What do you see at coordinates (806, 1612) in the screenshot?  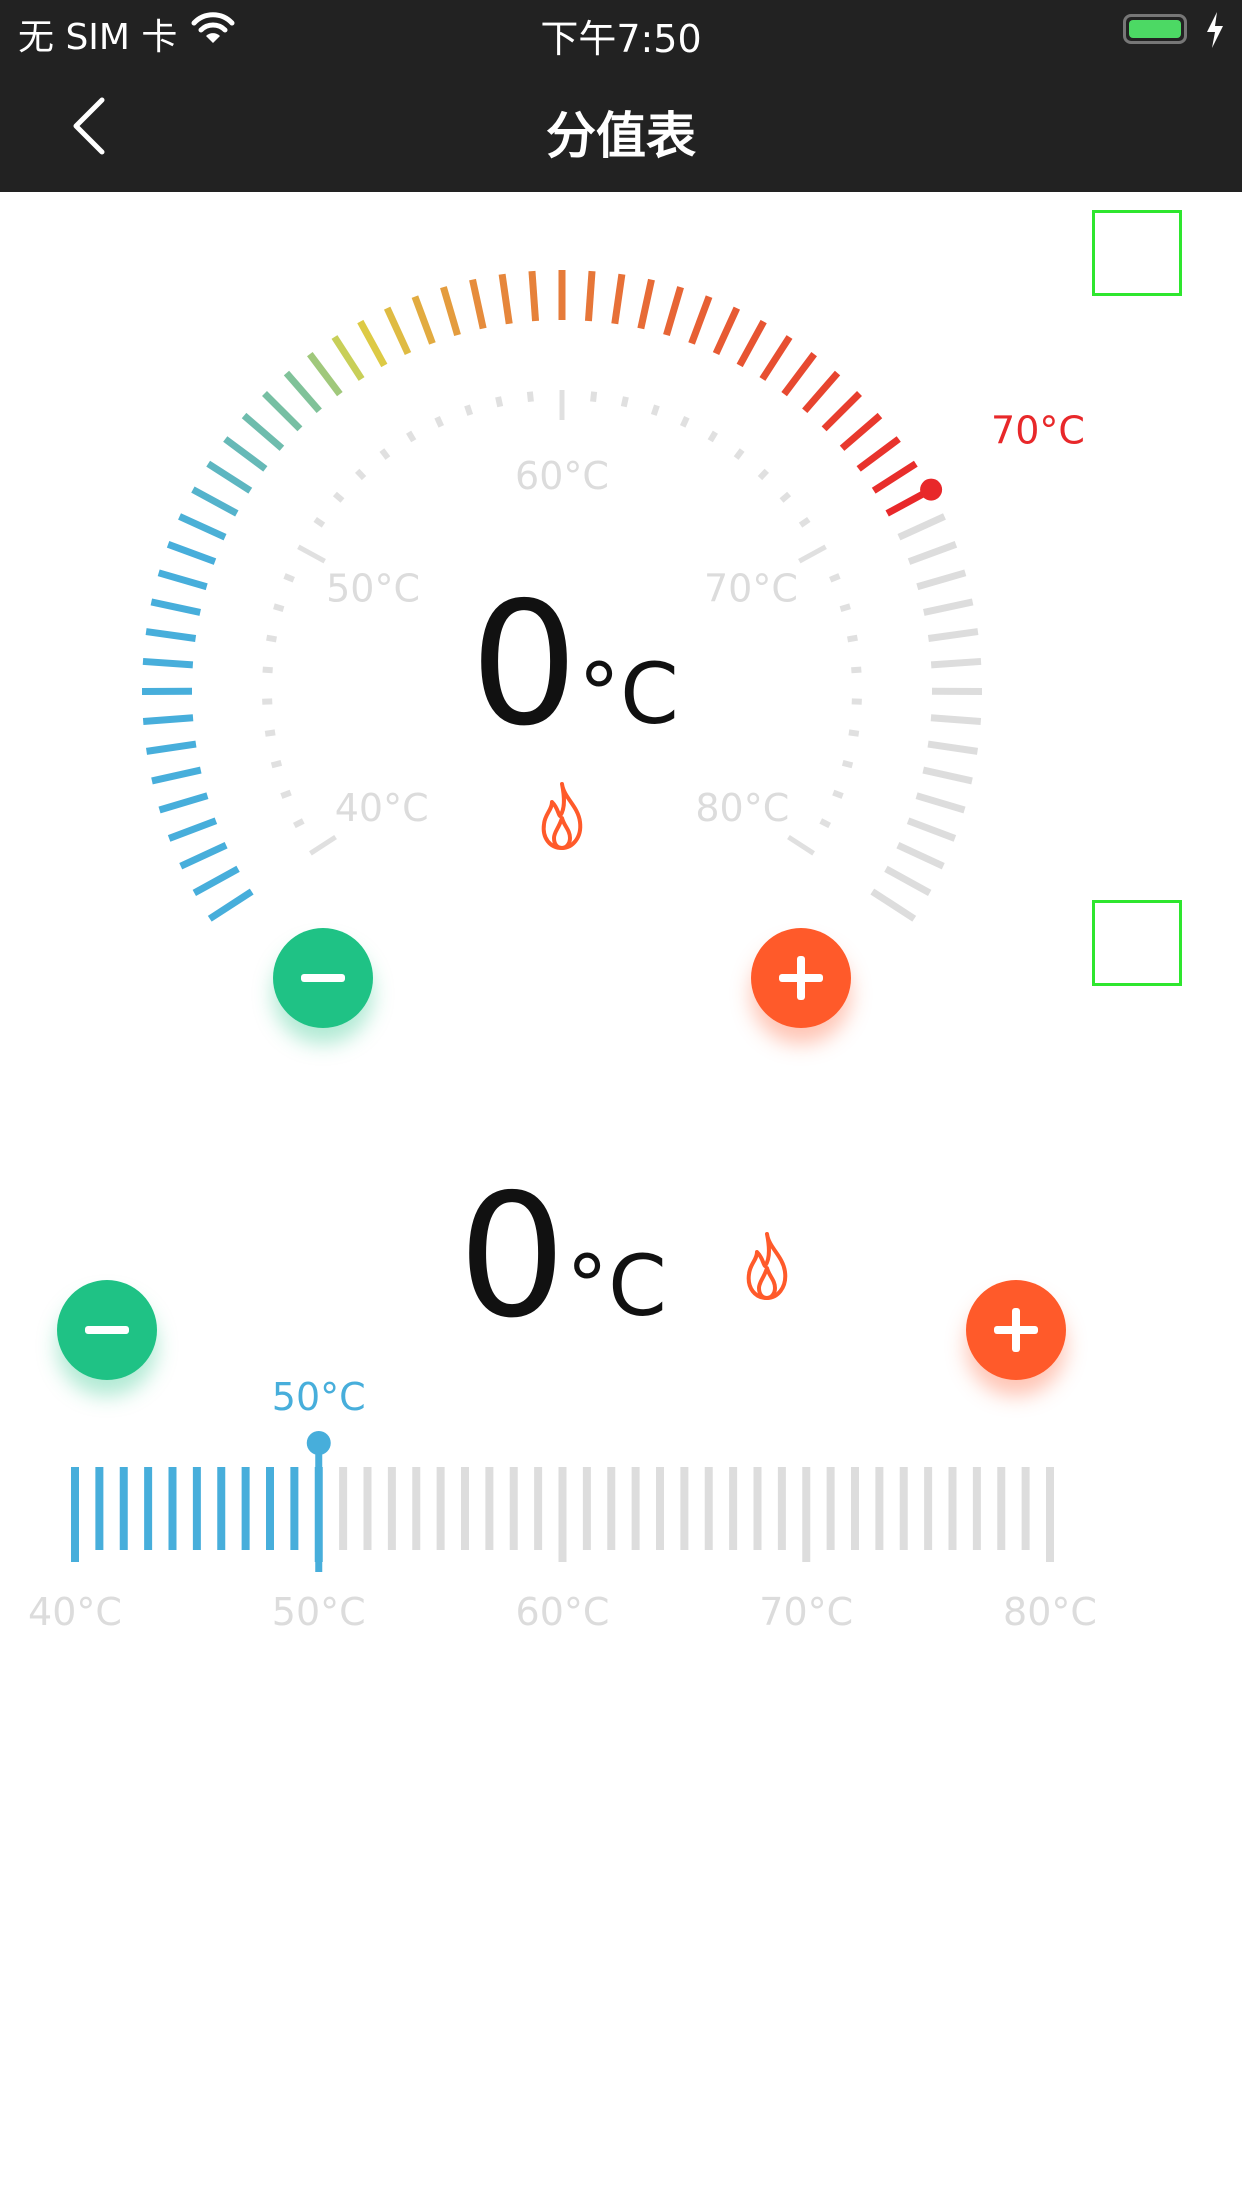 I see `linear-tick-label: 70°C` at bounding box center [806, 1612].